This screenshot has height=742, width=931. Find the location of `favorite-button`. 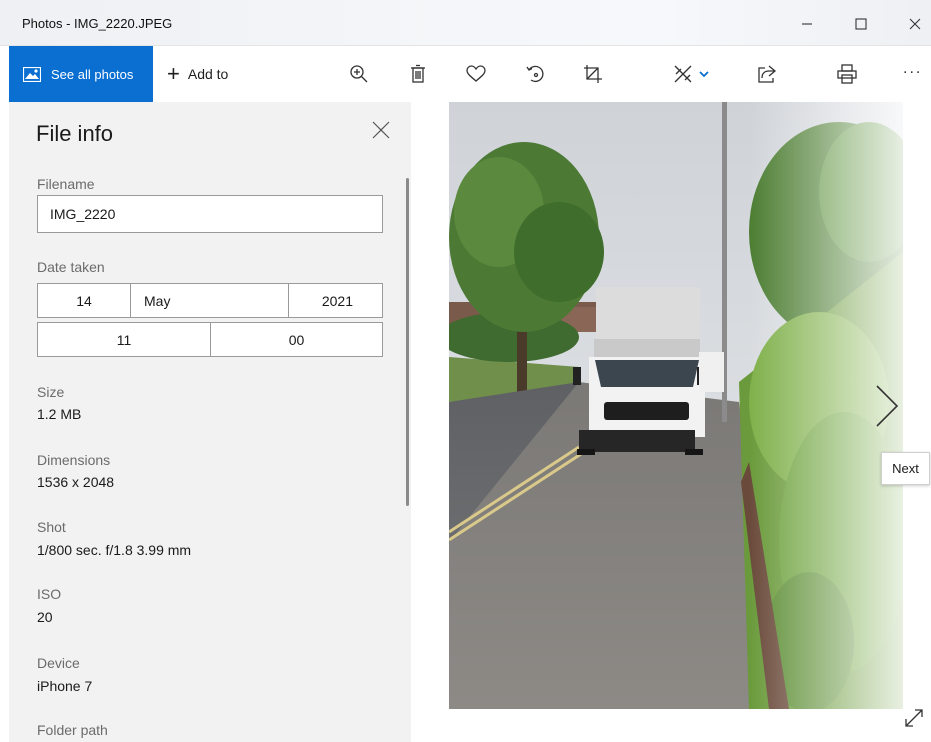

favorite-button is located at coordinates (476, 74).